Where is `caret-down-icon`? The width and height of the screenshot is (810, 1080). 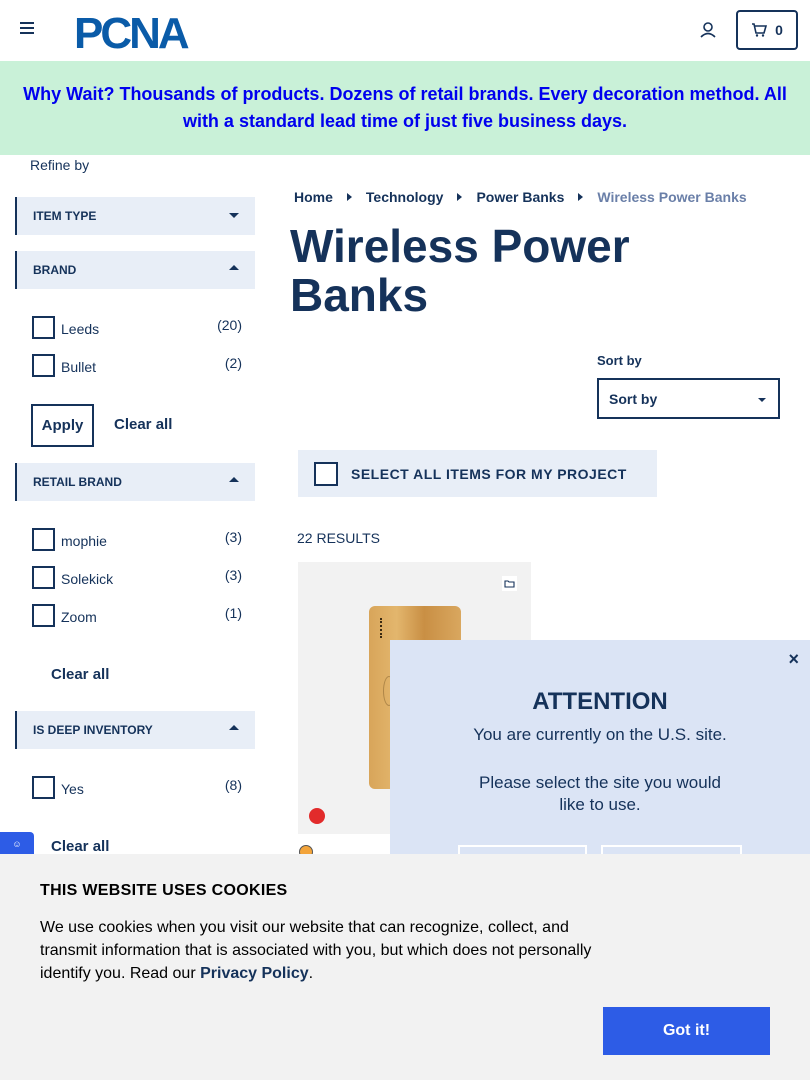 caret-down-icon is located at coordinates (234, 215).